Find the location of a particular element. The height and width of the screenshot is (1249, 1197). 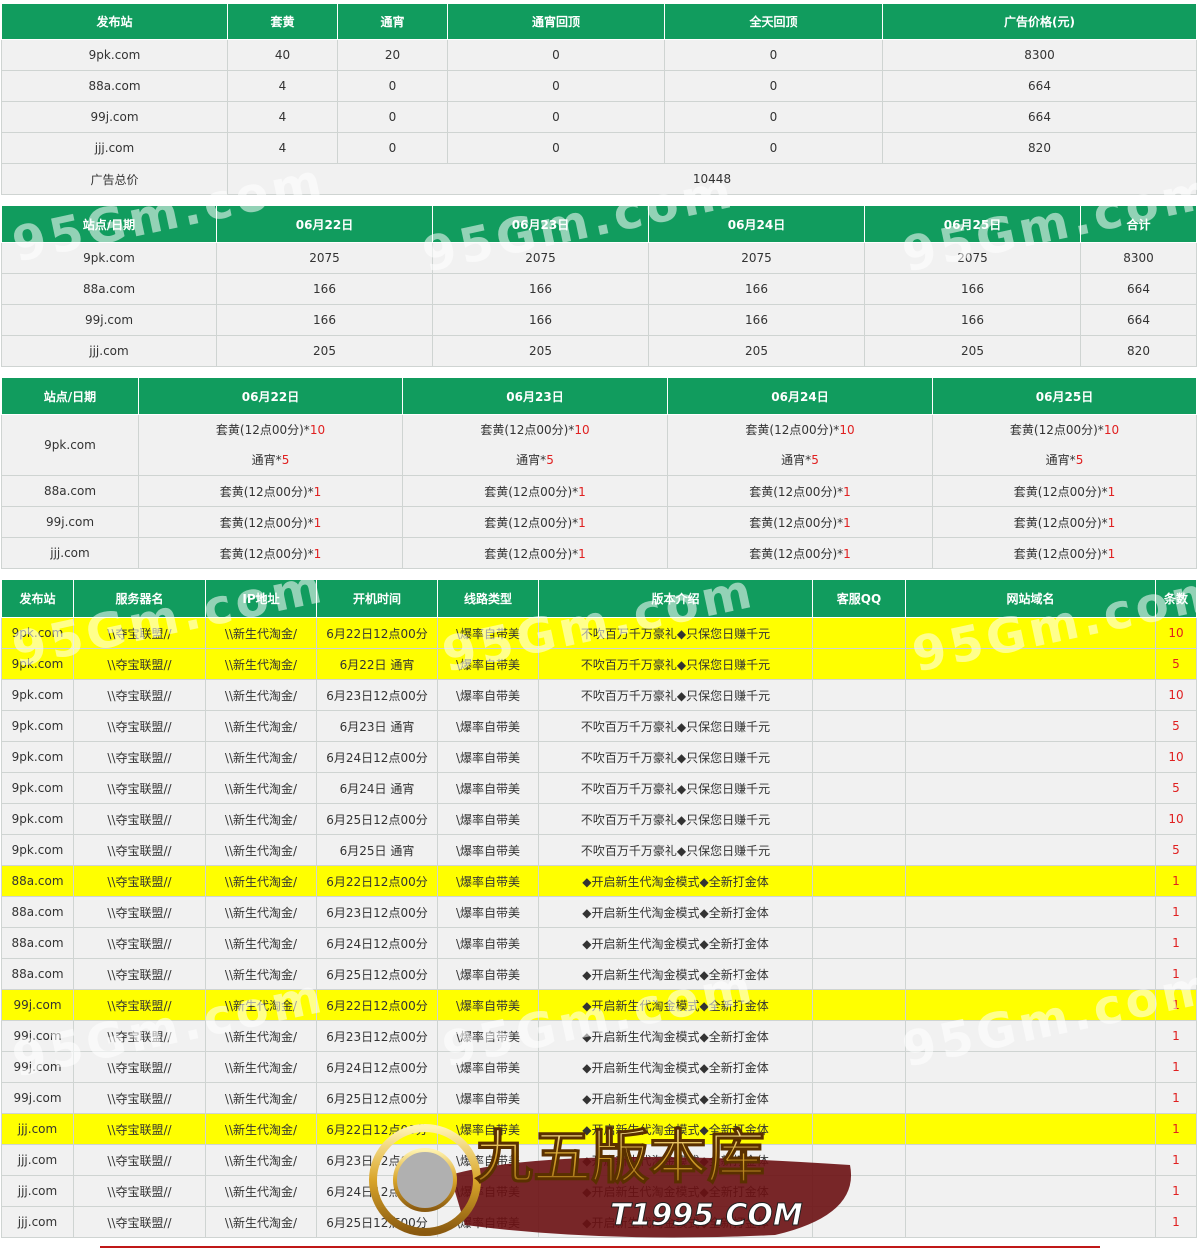

daily-price-header-row: 站点/日期 06月22日 06月23日 06月24日 06月25日 合计 is located at coordinates (599, 224).